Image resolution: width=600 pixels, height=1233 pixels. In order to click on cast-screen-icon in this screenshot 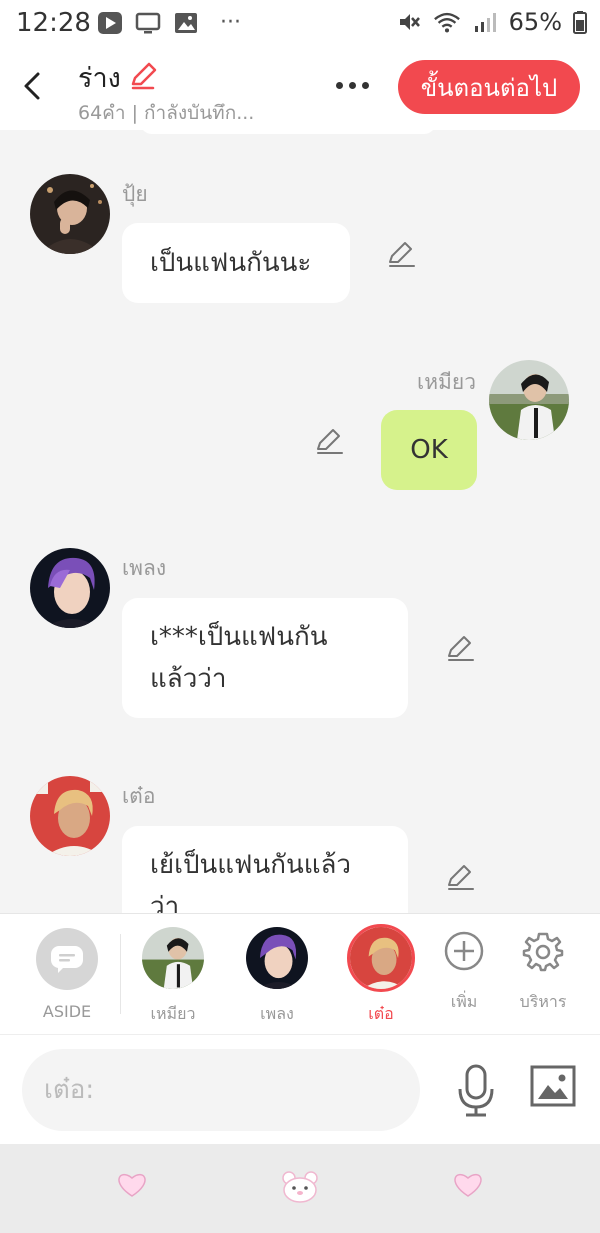, I will do `click(148, 23)`.